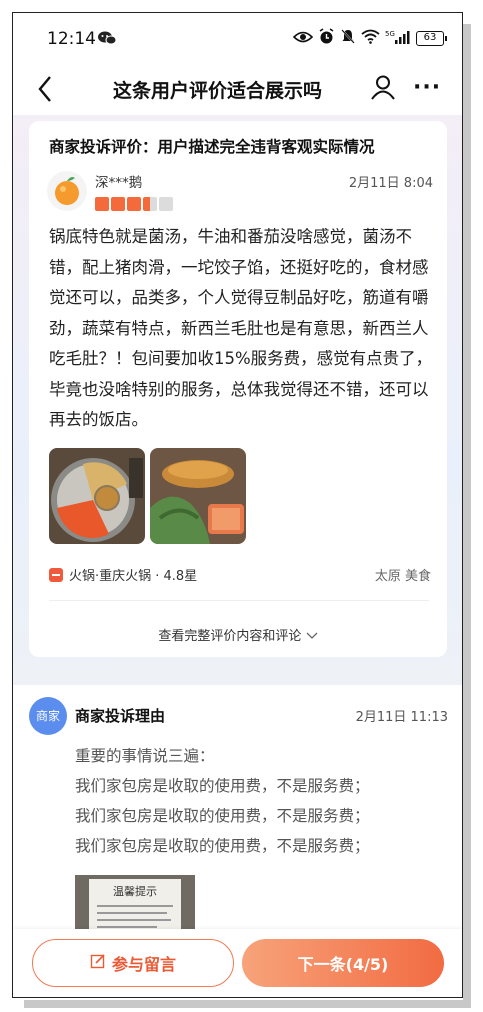 The height and width of the screenshot is (1012, 483). Describe the element at coordinates (431, 38) in the screenshot. I see `battery-icon: 63` at that location.